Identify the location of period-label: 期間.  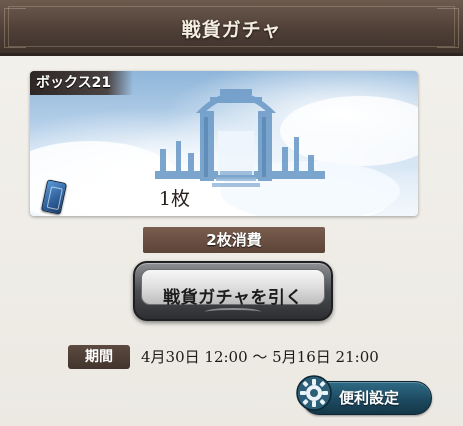
(99, 357).